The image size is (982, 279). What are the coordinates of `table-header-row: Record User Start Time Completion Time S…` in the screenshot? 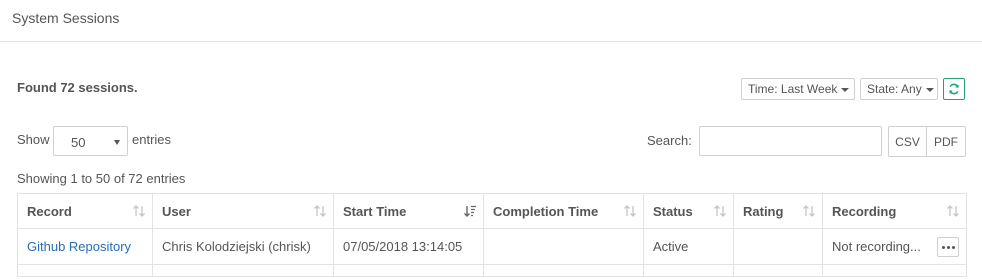 It's located at (492, 211).